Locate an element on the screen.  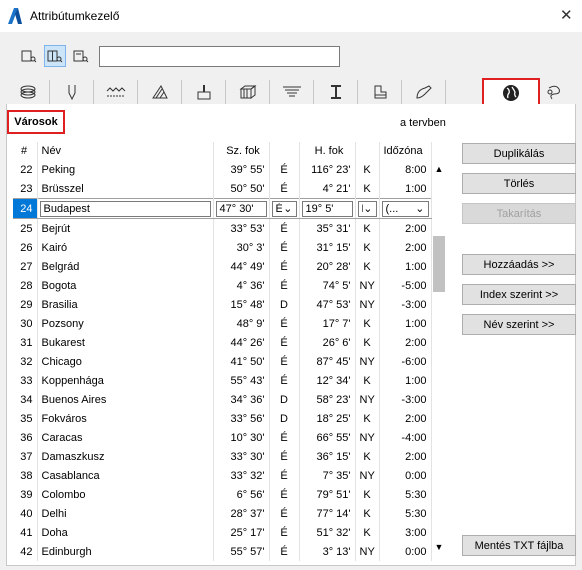
add-button: Hozzáadás >> is located at coordinates (519, 264).